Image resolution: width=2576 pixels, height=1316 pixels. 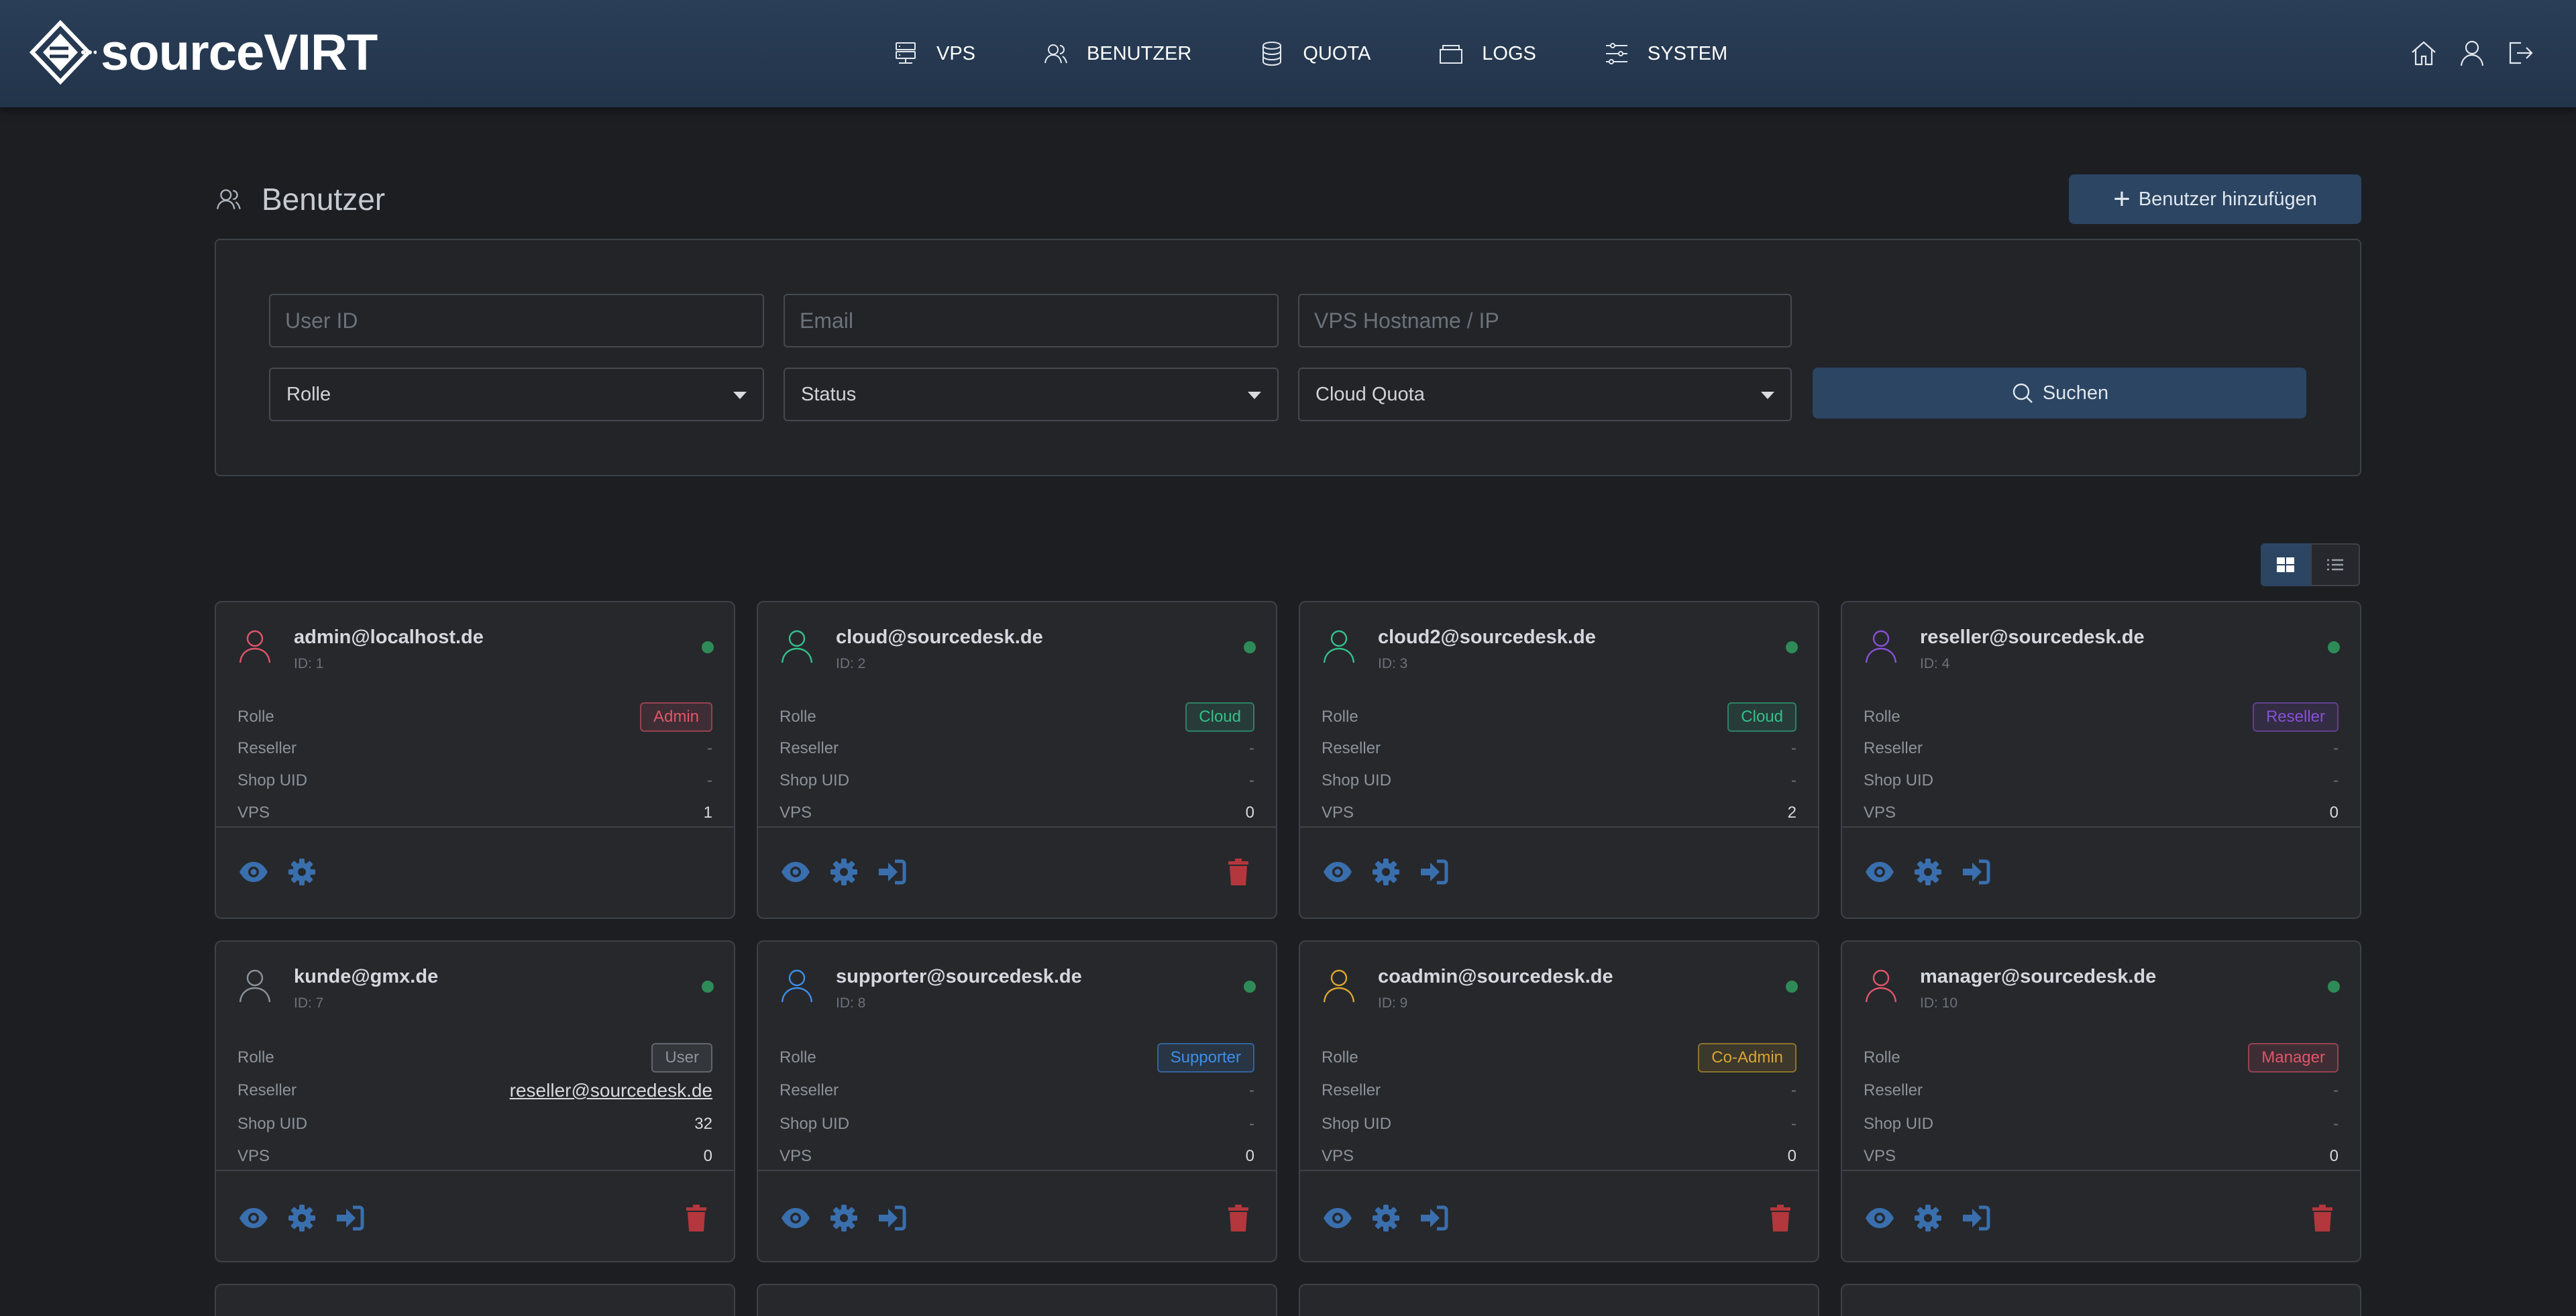 I want to click on user-id-input, so click(x=516, y=320).